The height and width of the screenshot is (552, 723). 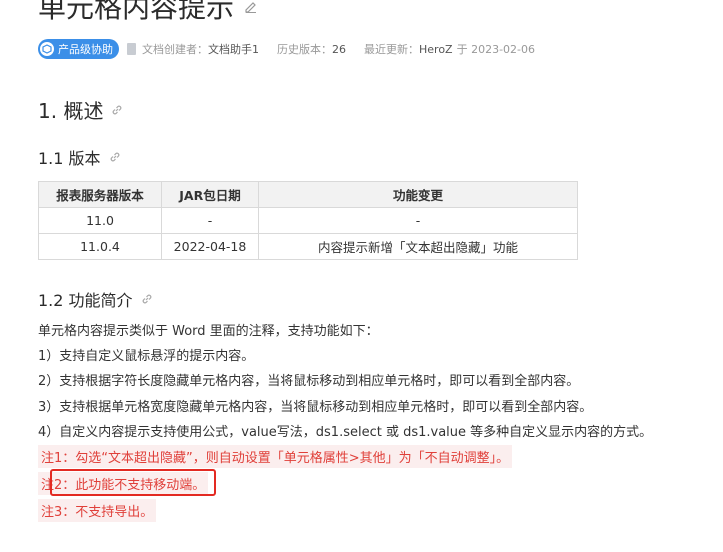 What do you see at coordinates (85, 49) in the screenshot?
I see `badge-label: 产品级协助` at bounding box center [85, 49].